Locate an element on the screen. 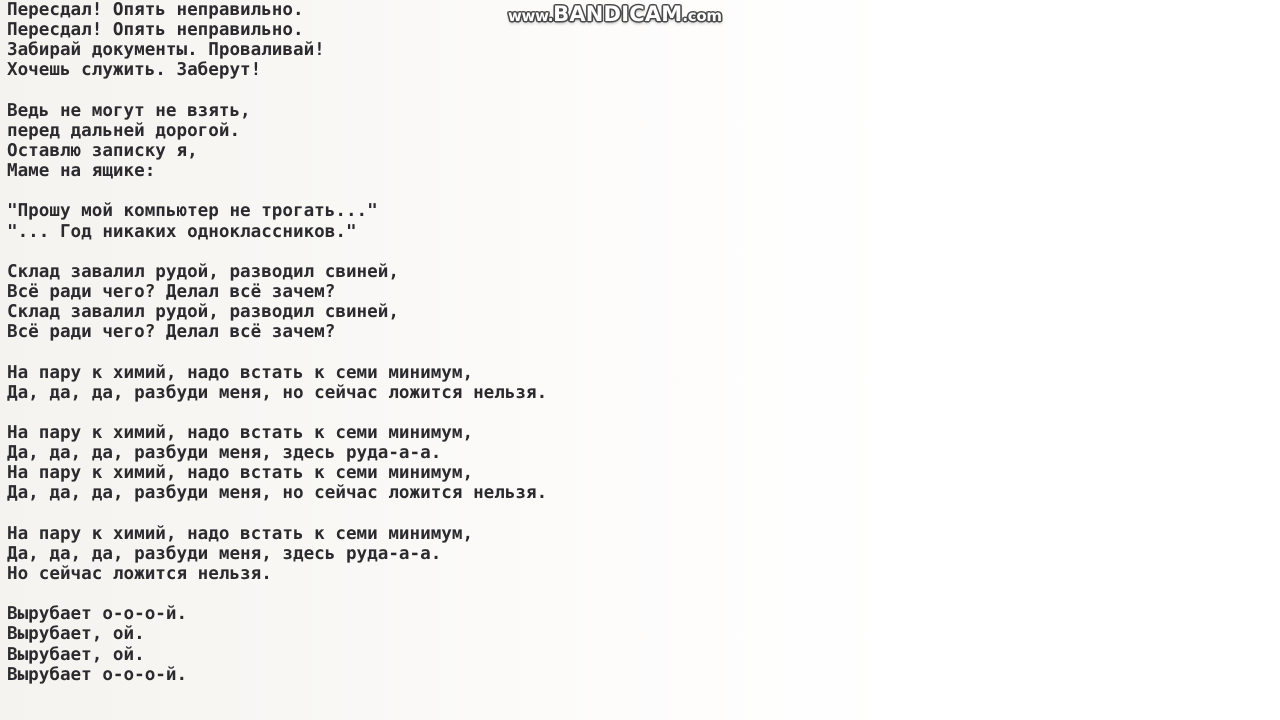  lyrics-line: Ведь не могут не взять, is located at coordinates (129, 110).